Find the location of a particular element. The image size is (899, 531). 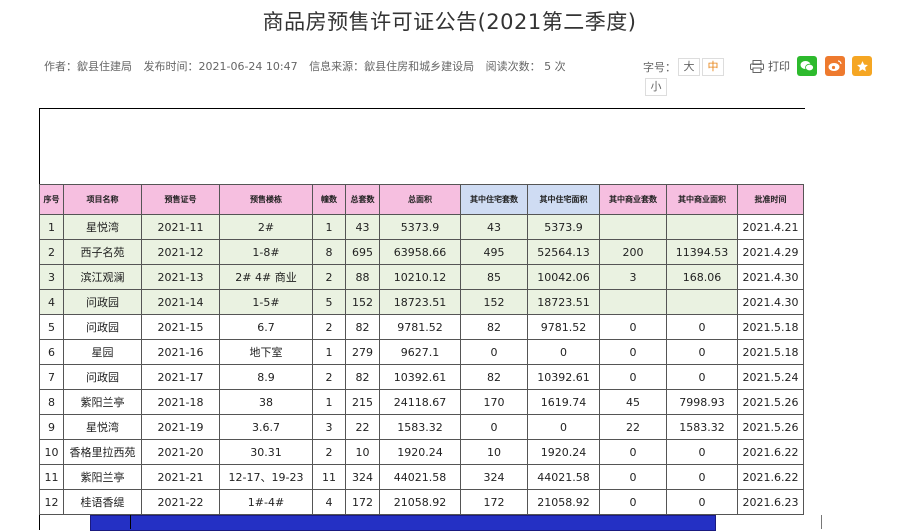

weibo-share-button is located at coordinates (835, 66).